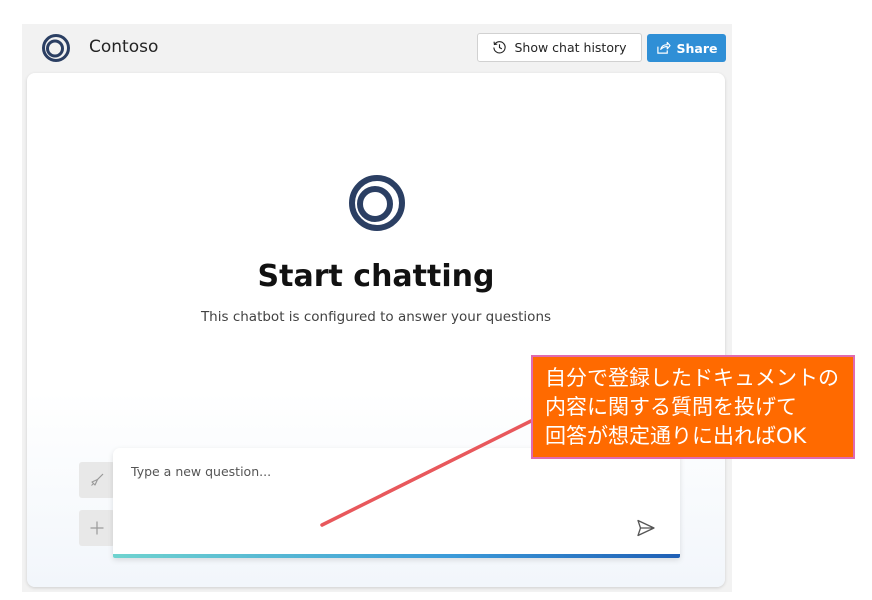 This screenshot has height=600, width=872. I want to click on show-chat-history-button: Show chat history, so click(559, 47).